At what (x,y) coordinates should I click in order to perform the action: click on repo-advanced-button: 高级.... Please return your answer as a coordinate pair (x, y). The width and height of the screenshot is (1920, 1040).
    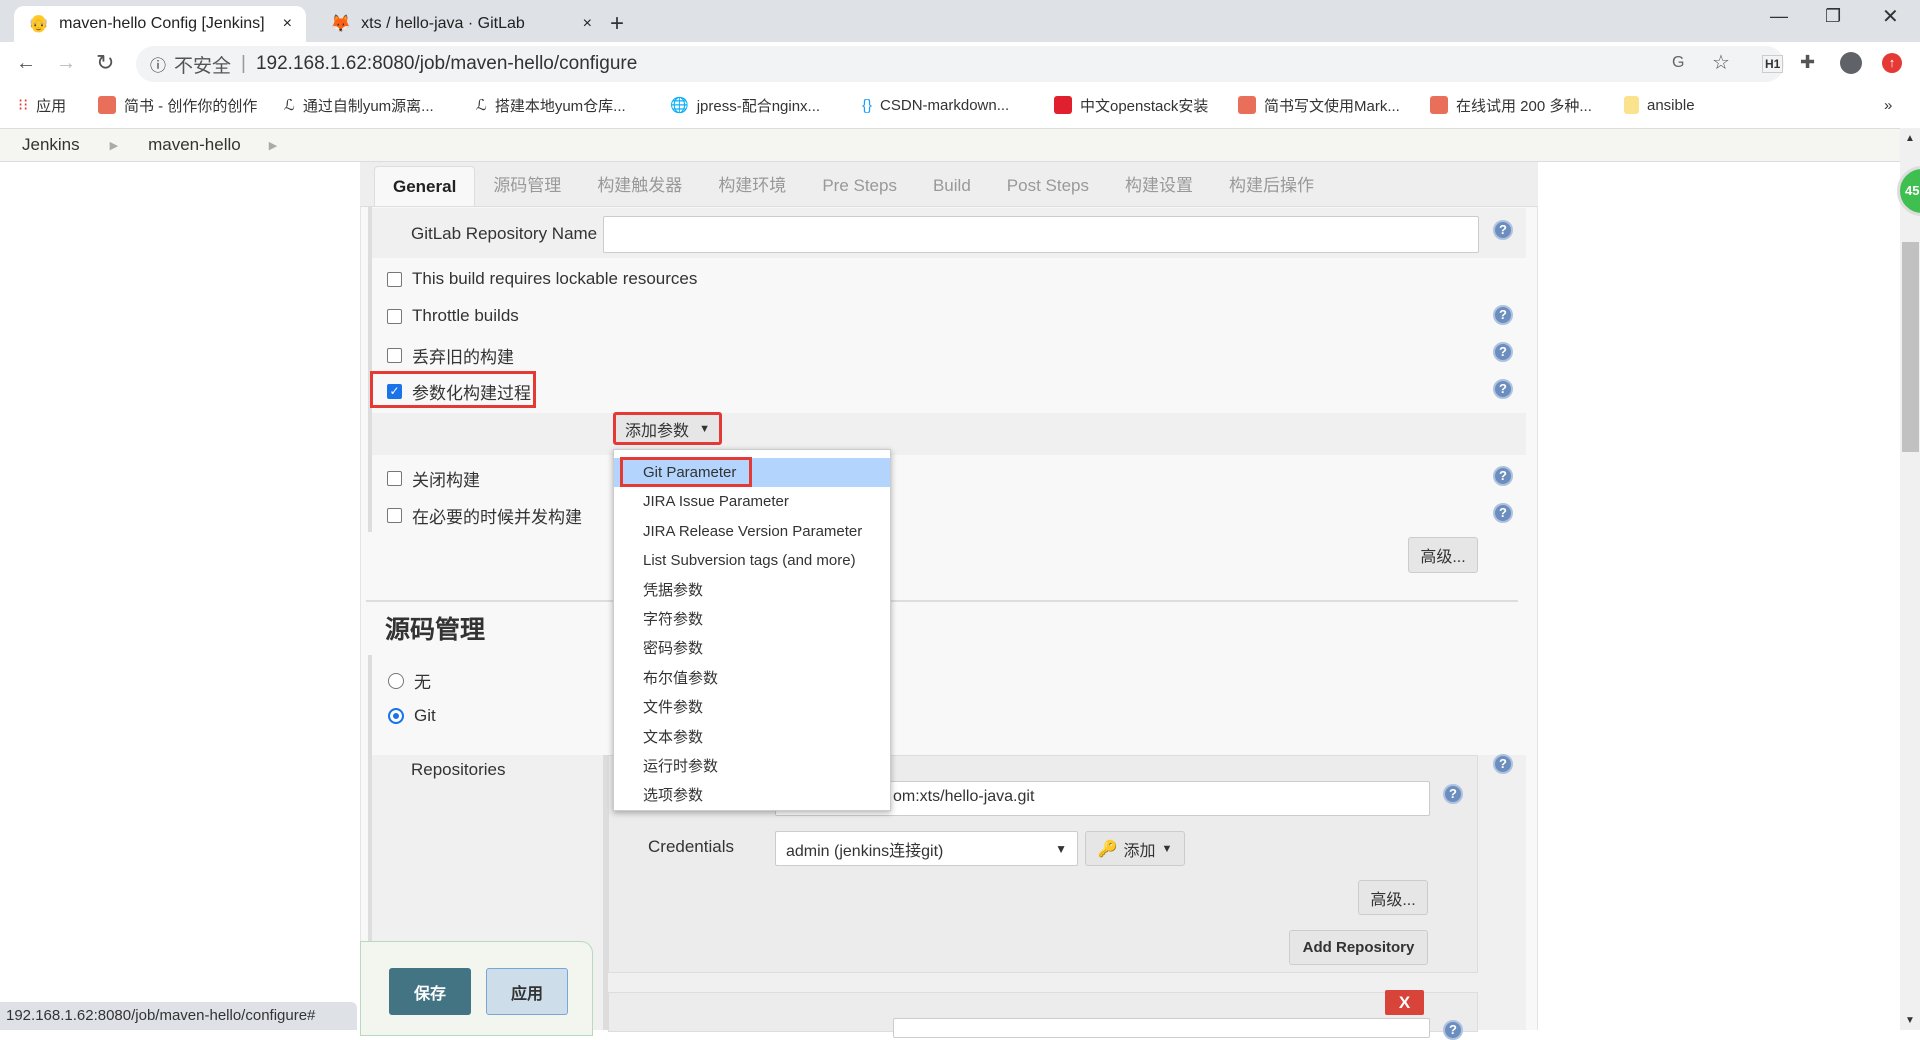
    Looking at the image, I should click on (1393, 897).